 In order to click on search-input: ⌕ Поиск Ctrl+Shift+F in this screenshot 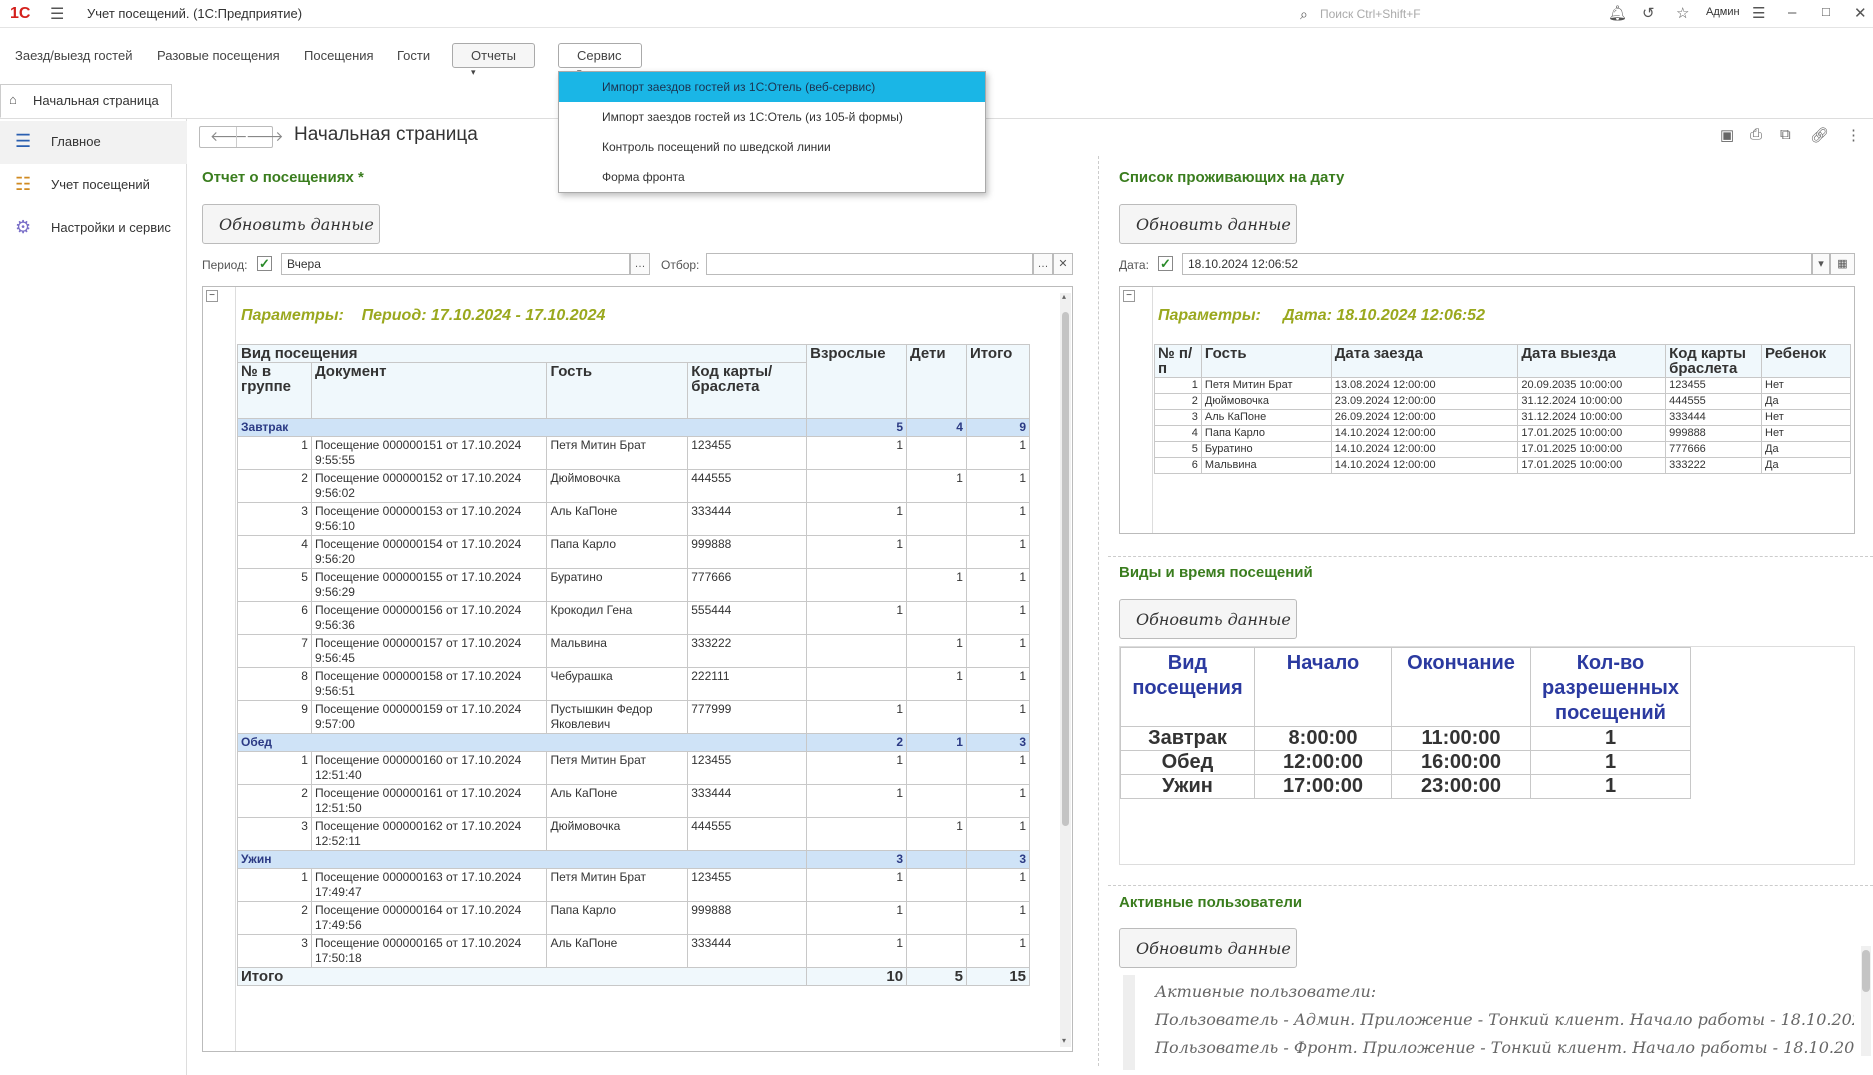, I will do `click(1390, 14)`.